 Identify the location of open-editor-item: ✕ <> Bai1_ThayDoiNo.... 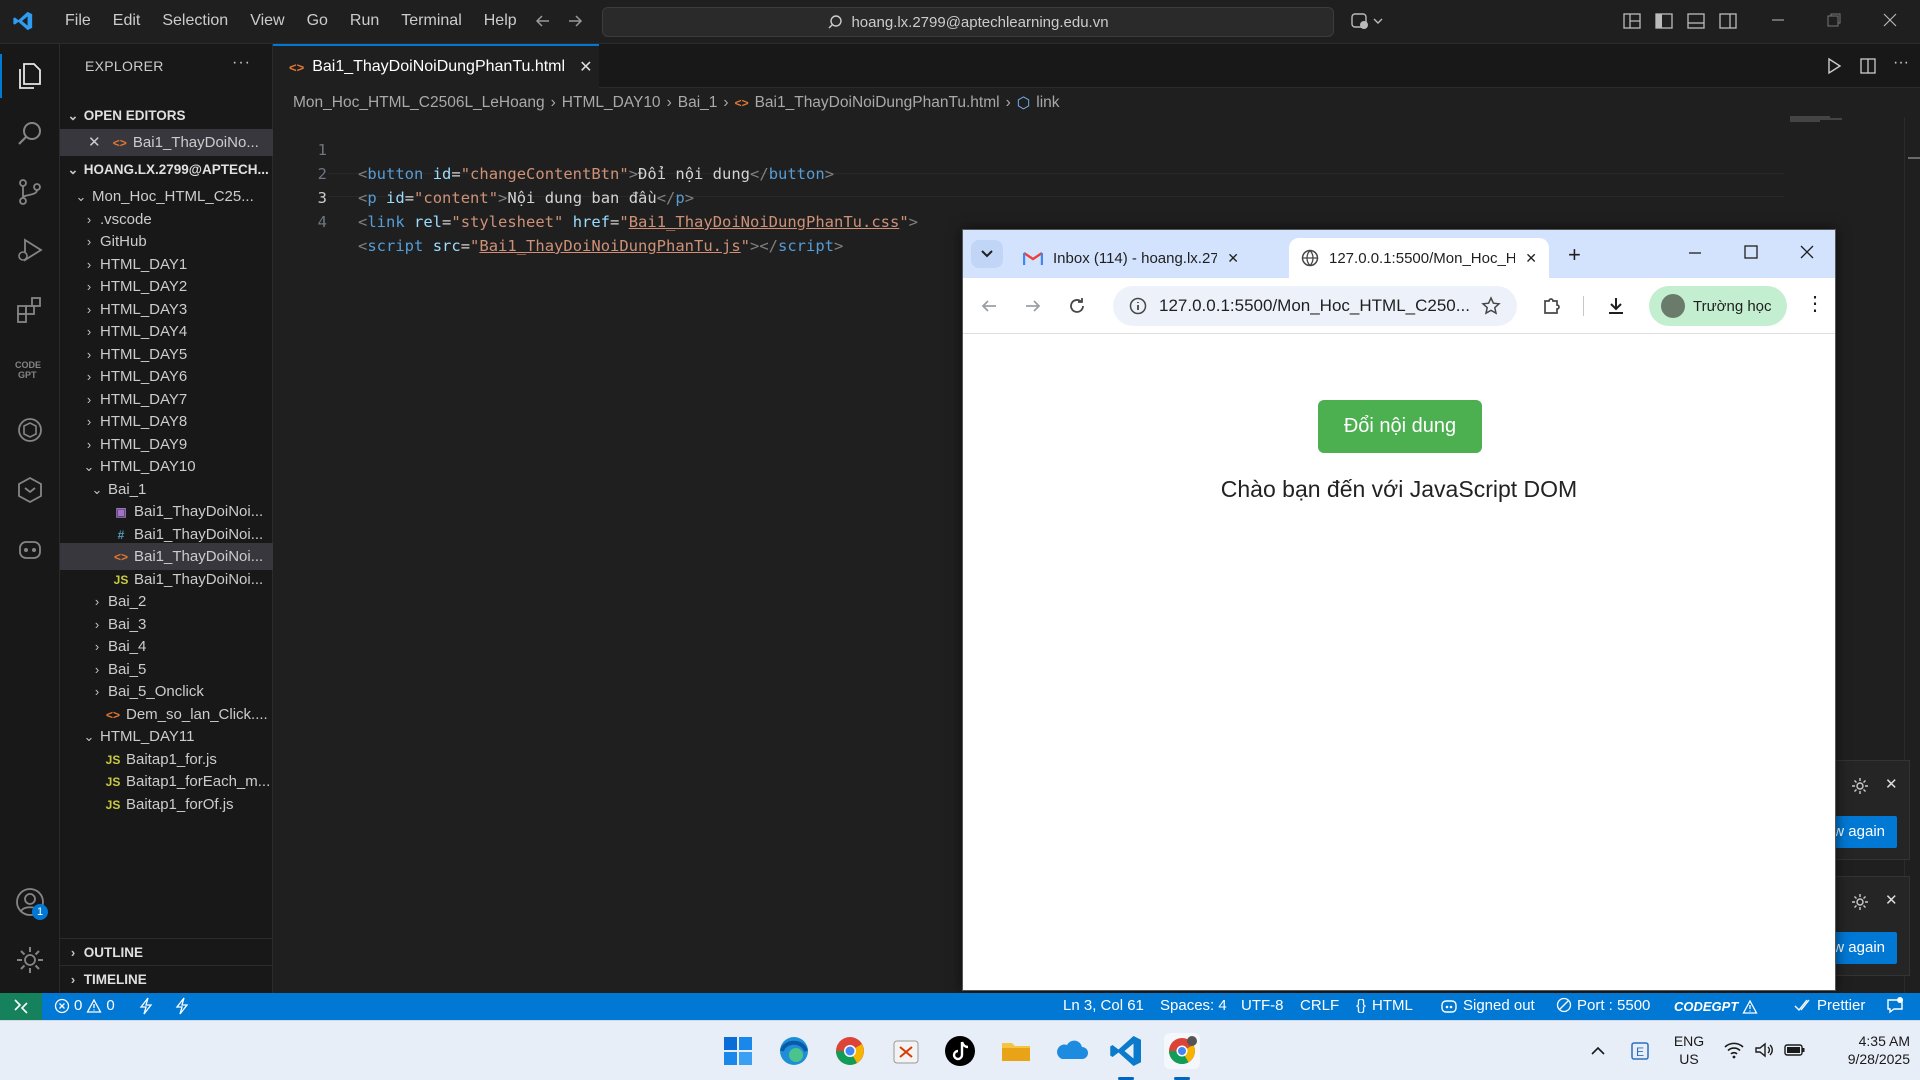
(166, 142).